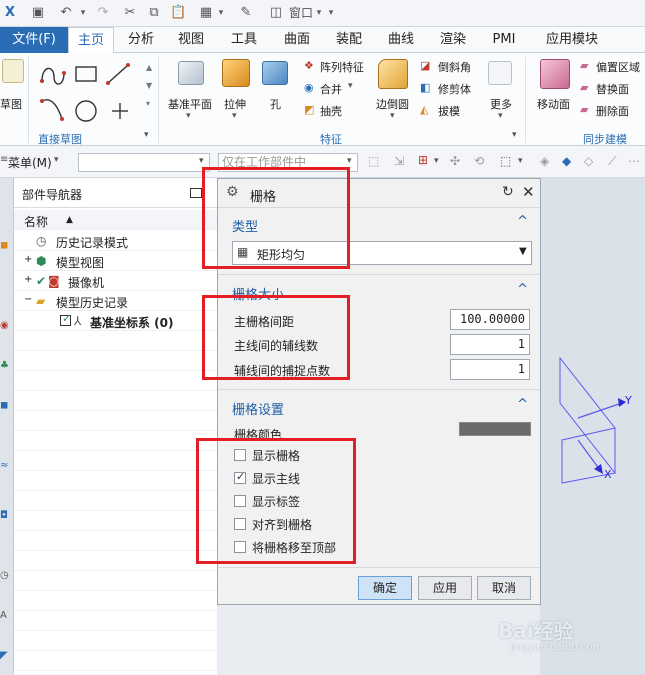 Image resolution: width=645 pixels, height=675 pixels. Describe the element at coordinates (500, 73) in the screenshot. I see `more-icon` at that location.